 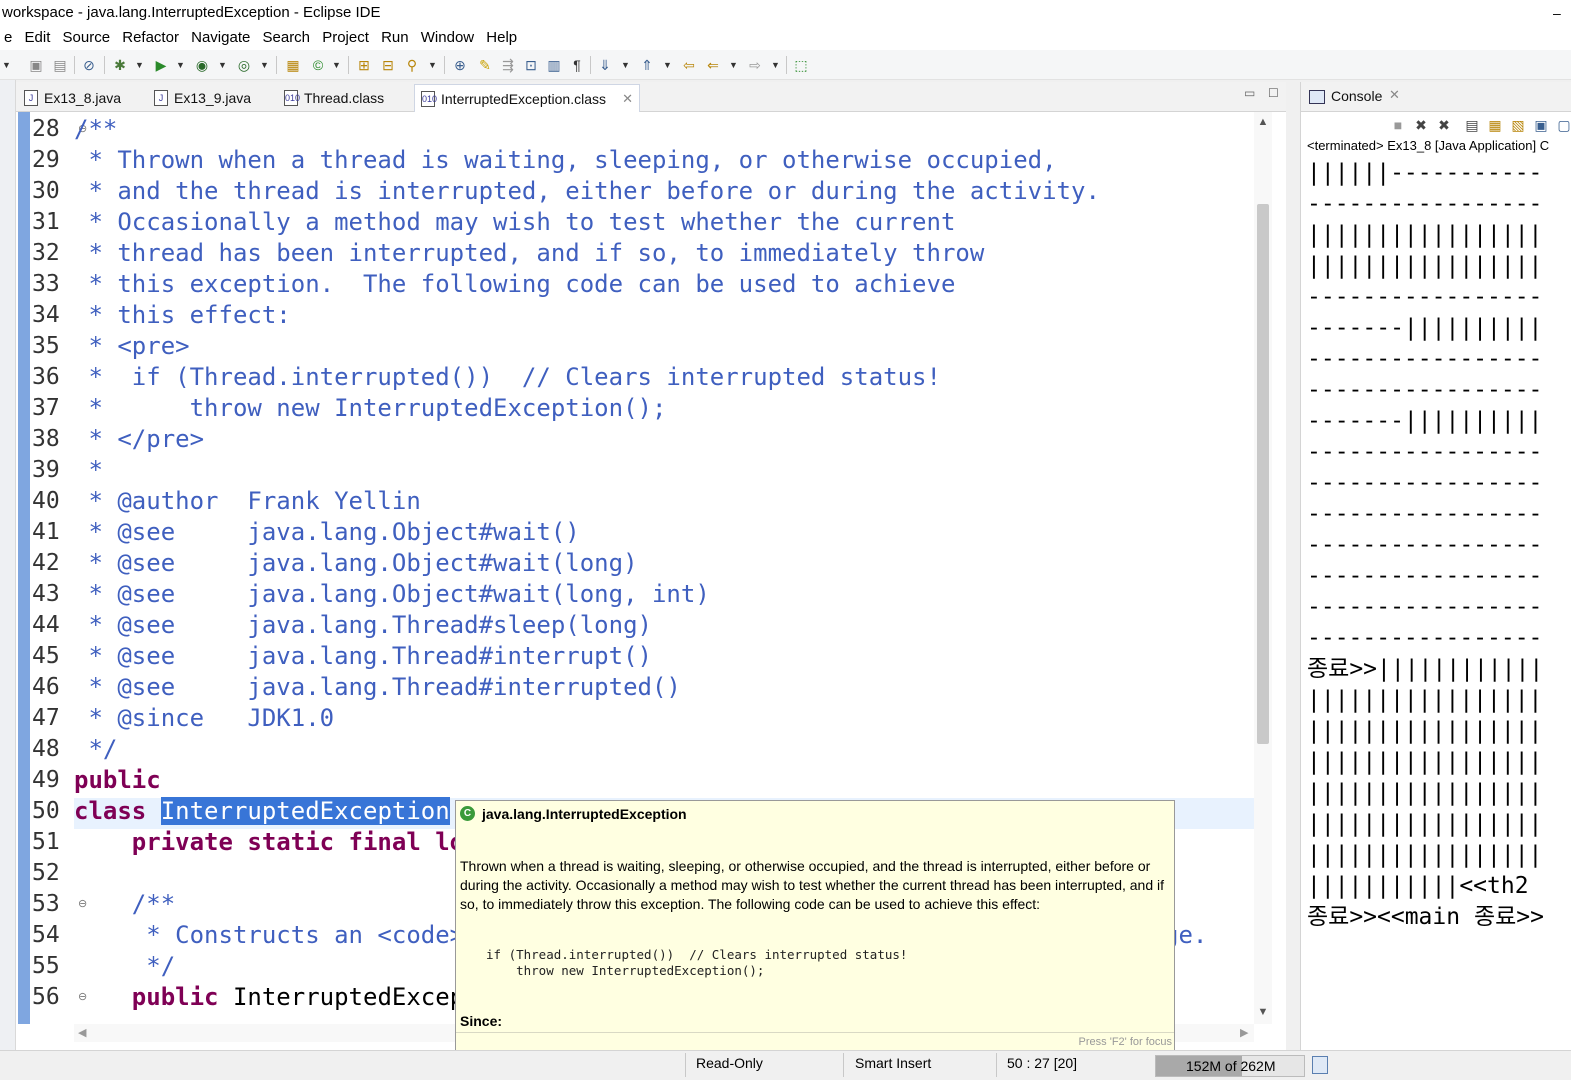 What do you see at coordinates (305, 811) in the screenshot?
I see `selected-class-name: InterruptedException` at bounding box center [305, 811].